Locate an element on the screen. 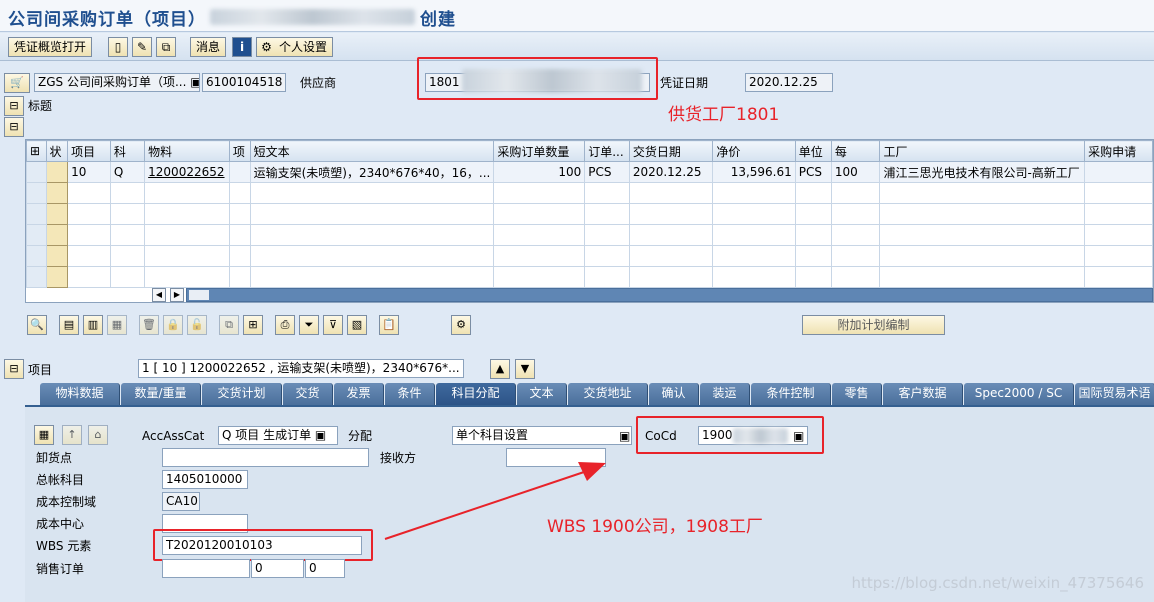 This screenshot has height=602, width=1154. wbs-annotation: WBS 1900公司，1908工厂 is located at coordinates (655, 527).